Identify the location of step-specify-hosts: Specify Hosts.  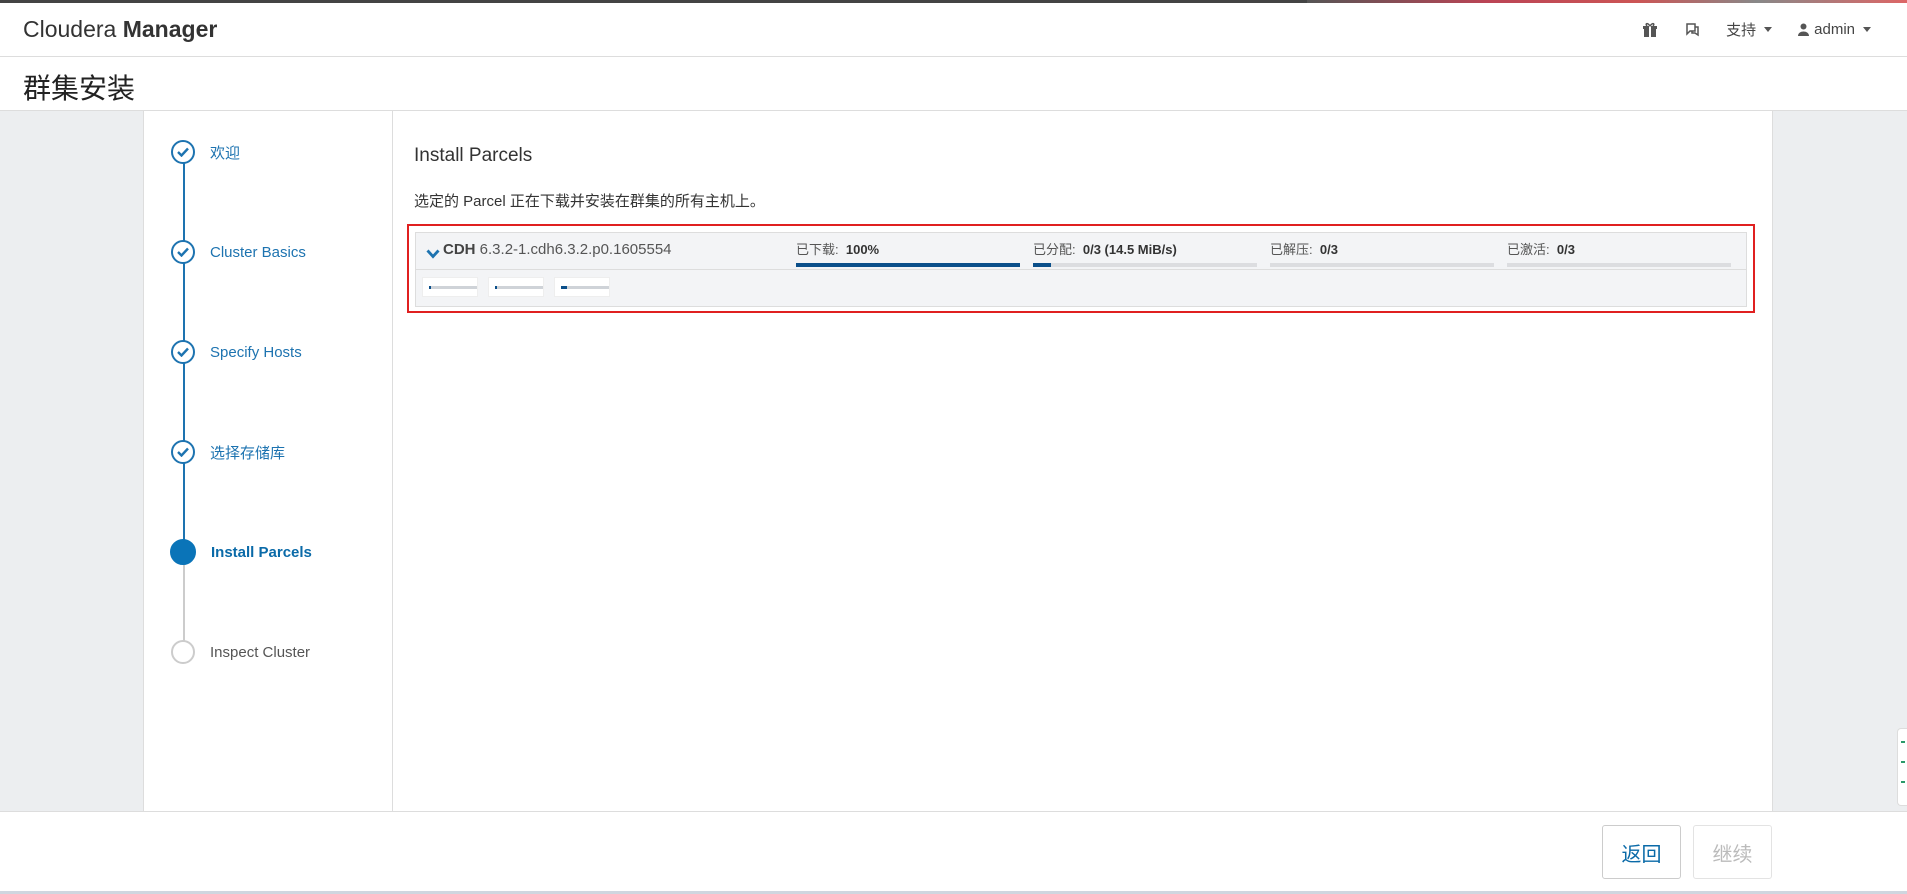
(236, 352).